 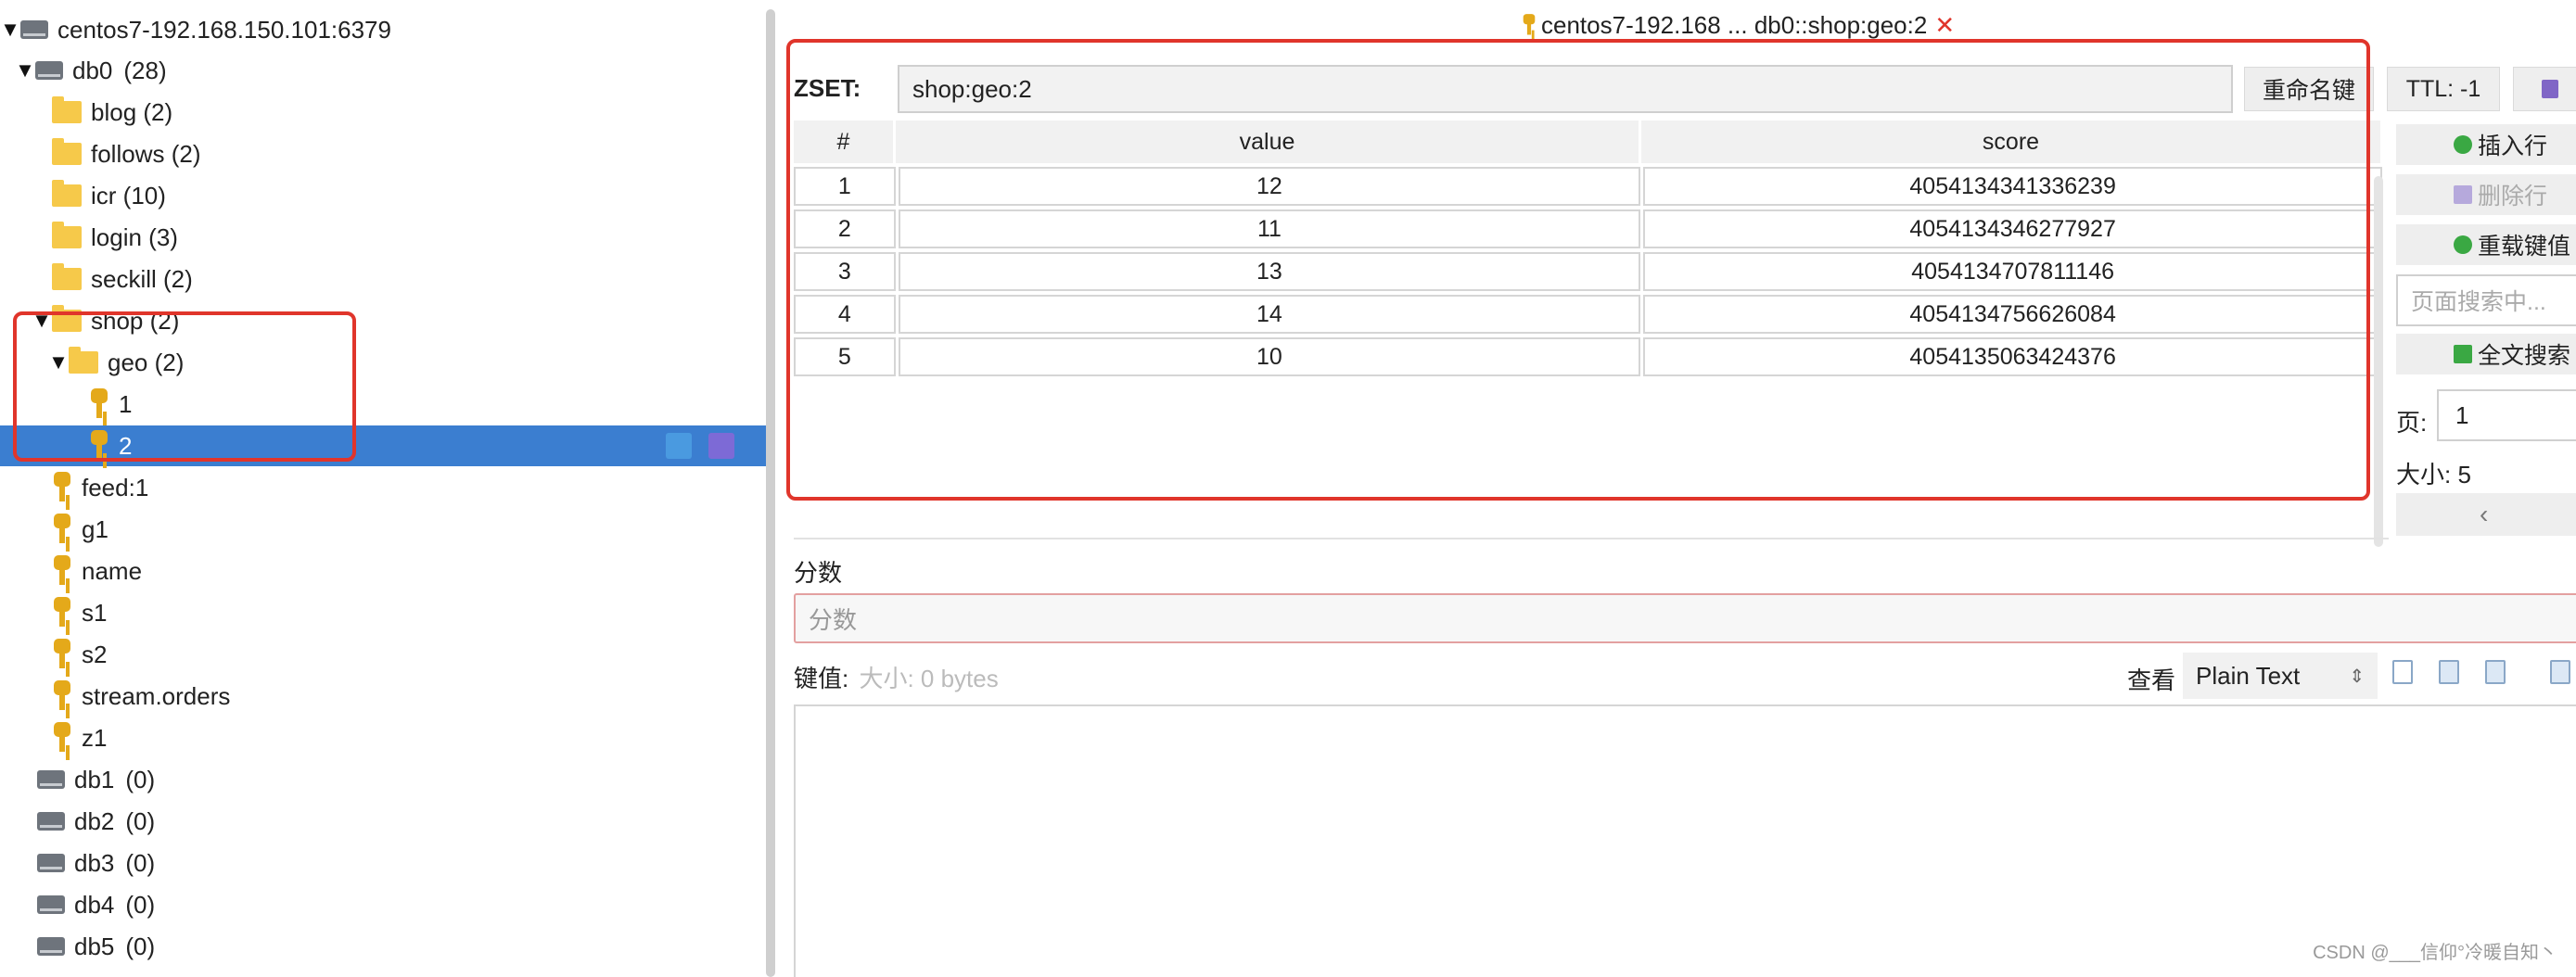 What do you see at coordinates (2309, 89) in the screenshot?
I see `rename-key-button: 重命名键` at bounding box center [2309, 89].